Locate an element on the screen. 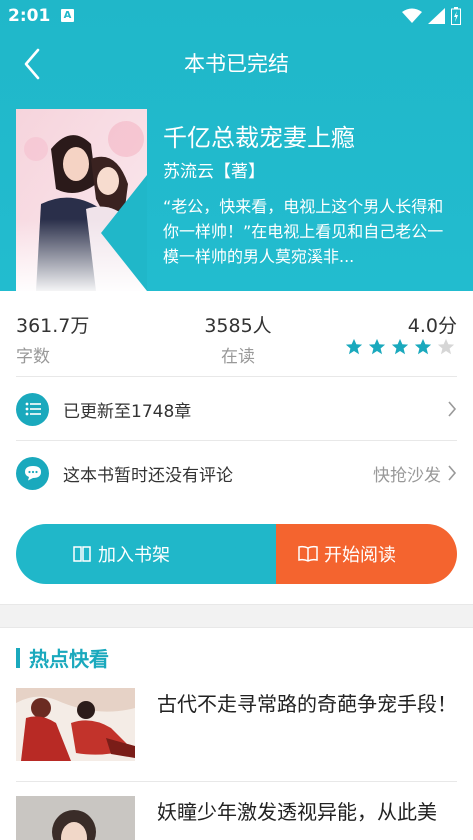 The image size is (473, 840). item-title: 妖瞳少年激发透视异能，从此美 is located at coordinates (297, 812).